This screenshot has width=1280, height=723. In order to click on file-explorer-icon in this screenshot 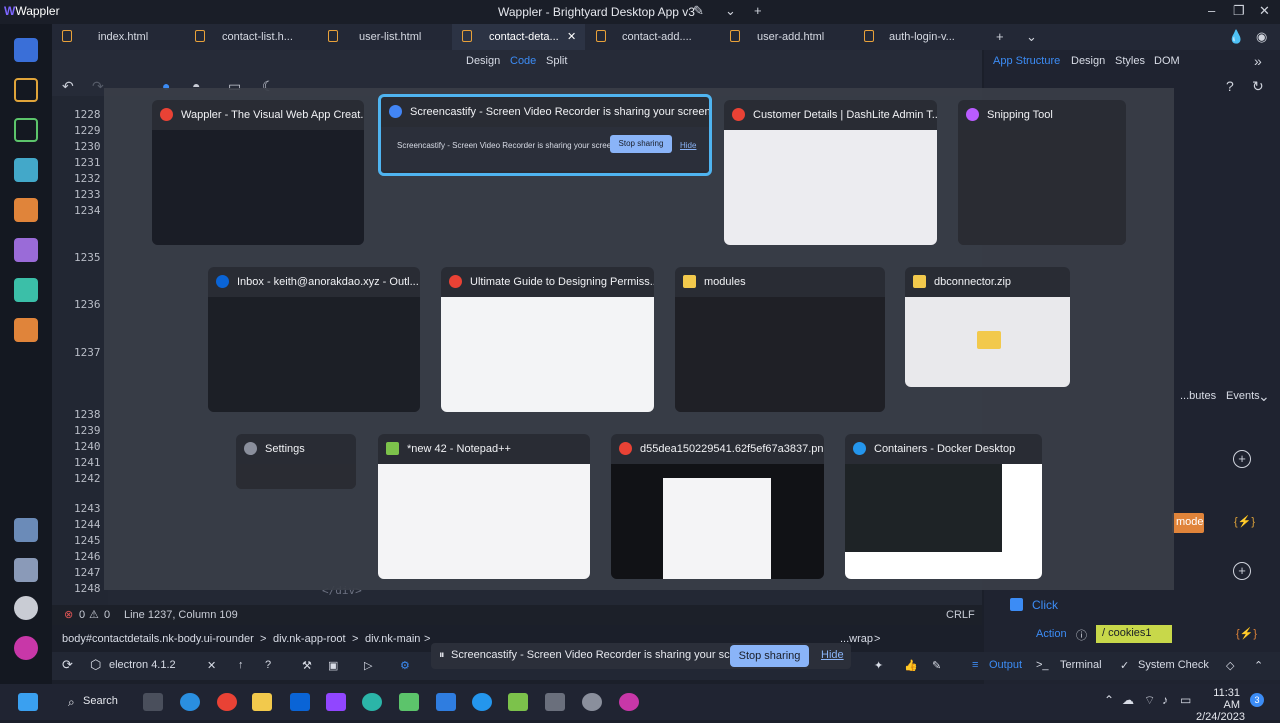, I will do `click(262, 702)`.